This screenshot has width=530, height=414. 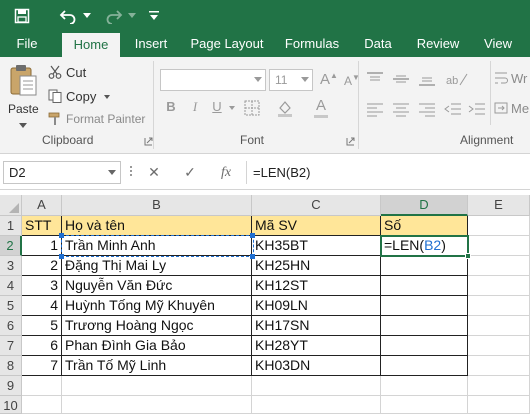 I want to click on cell-d10, so click(x=424, y=405).